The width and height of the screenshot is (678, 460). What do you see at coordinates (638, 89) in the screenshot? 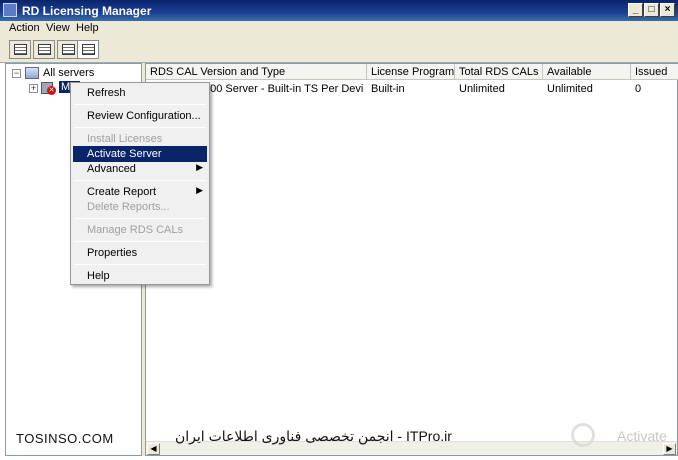
I see `cell-issued: 0` at bounding box center [638, 89].